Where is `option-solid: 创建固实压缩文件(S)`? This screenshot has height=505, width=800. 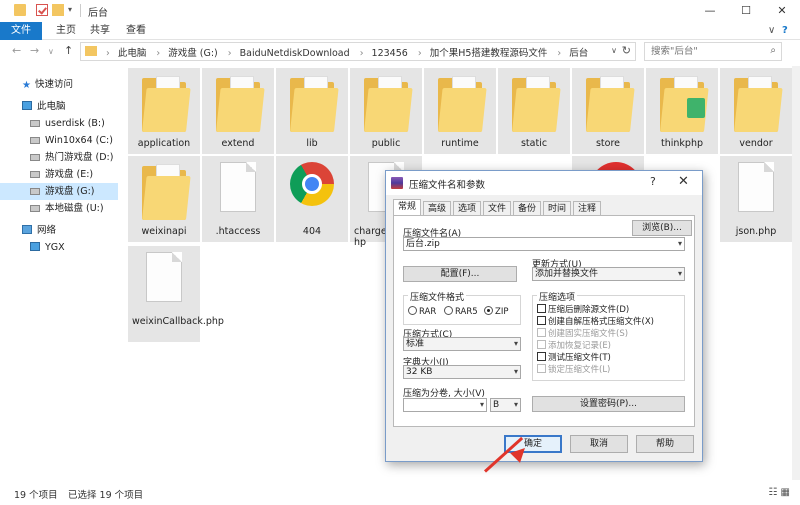 option-solid: 创建固实压缩文件(S) is located at coordinates (582, 333).